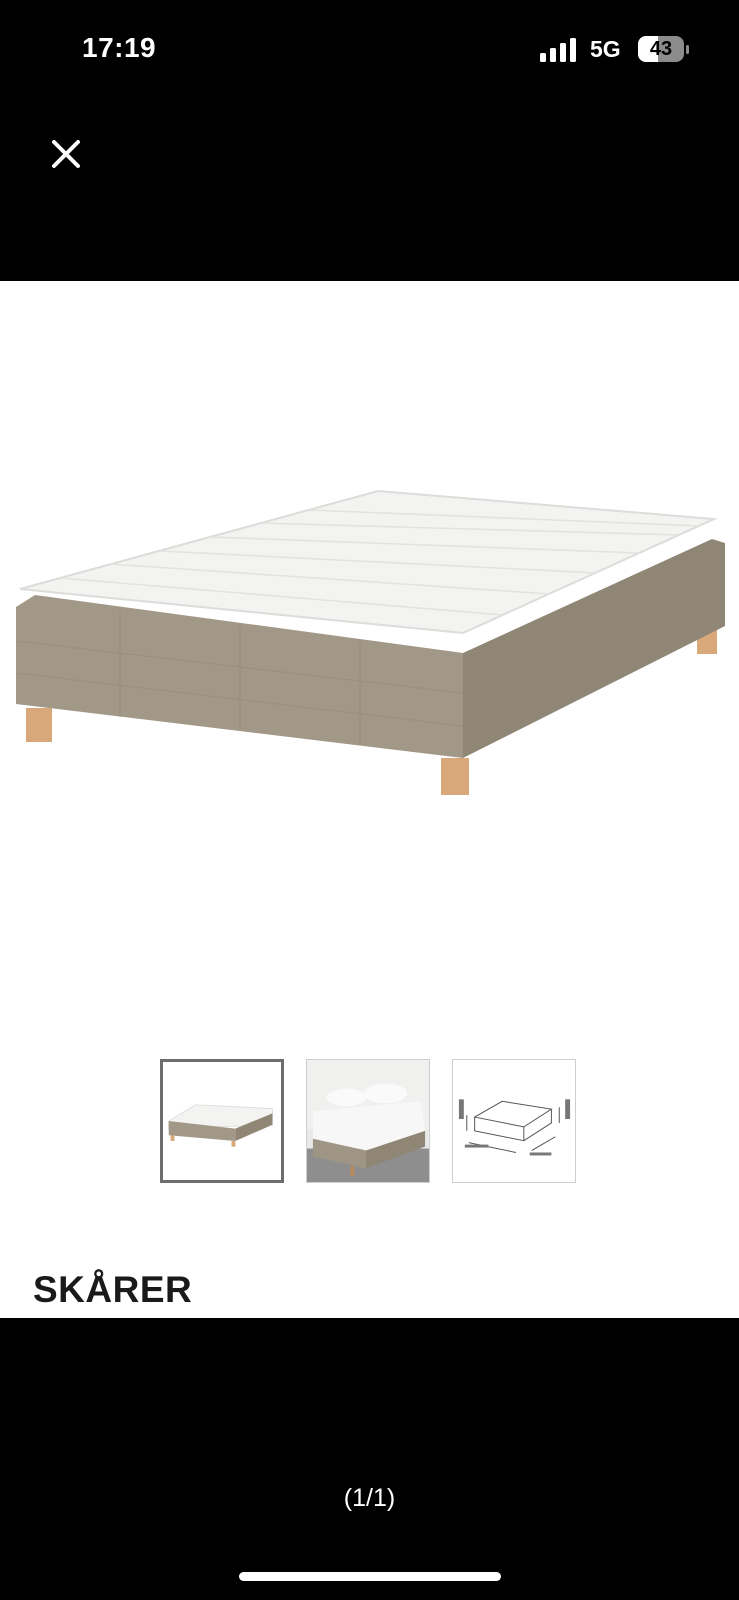 The width and height of the screenshot is (739, 1600). Describe the element at coordinates (370, 1576) in the screenshot. I see `home-indicator` at that location.